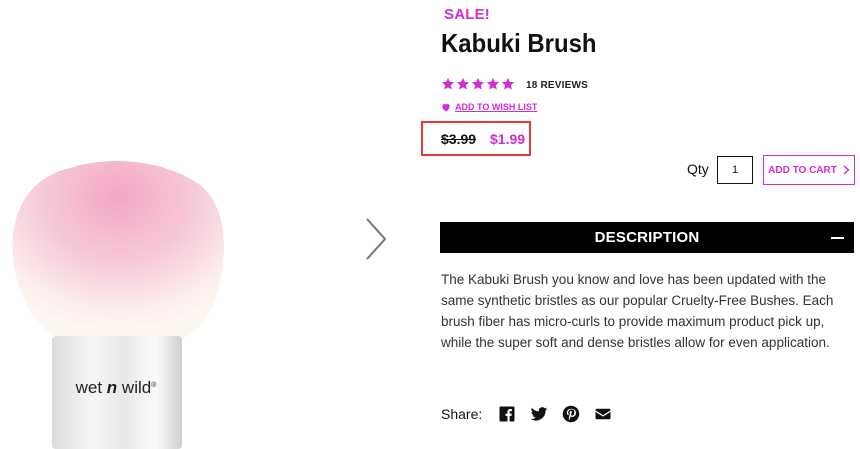  What do you see at coordinates (846, 170) in the screenshot?
I see `chevron-right-icon` at bounding box center [846, 170].